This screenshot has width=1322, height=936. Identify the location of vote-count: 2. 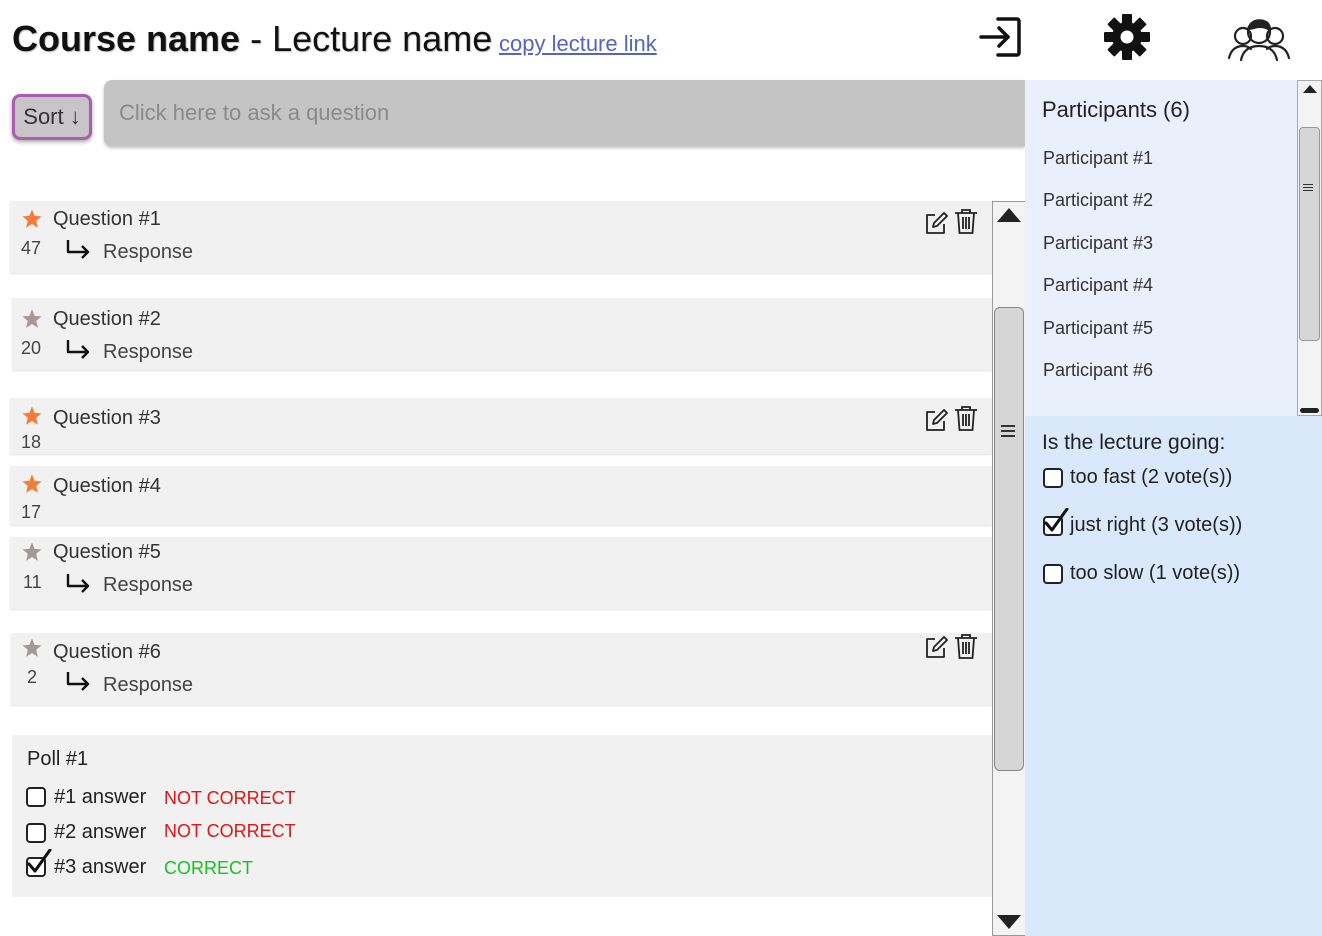
(32, 677).